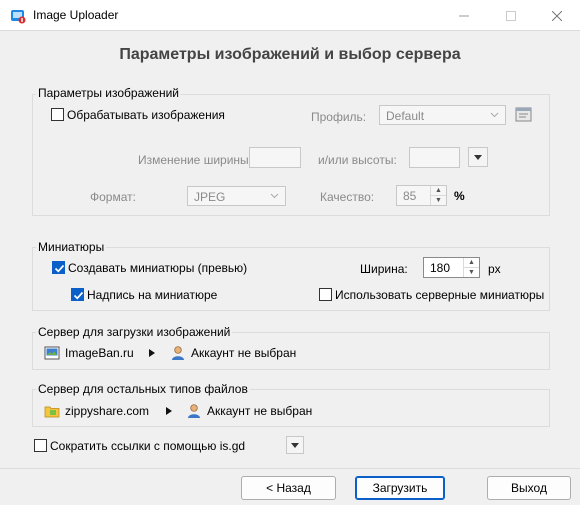  I want to click on create-thumbnails-label: Создавать миниатюры (превью), so click(158, 268).